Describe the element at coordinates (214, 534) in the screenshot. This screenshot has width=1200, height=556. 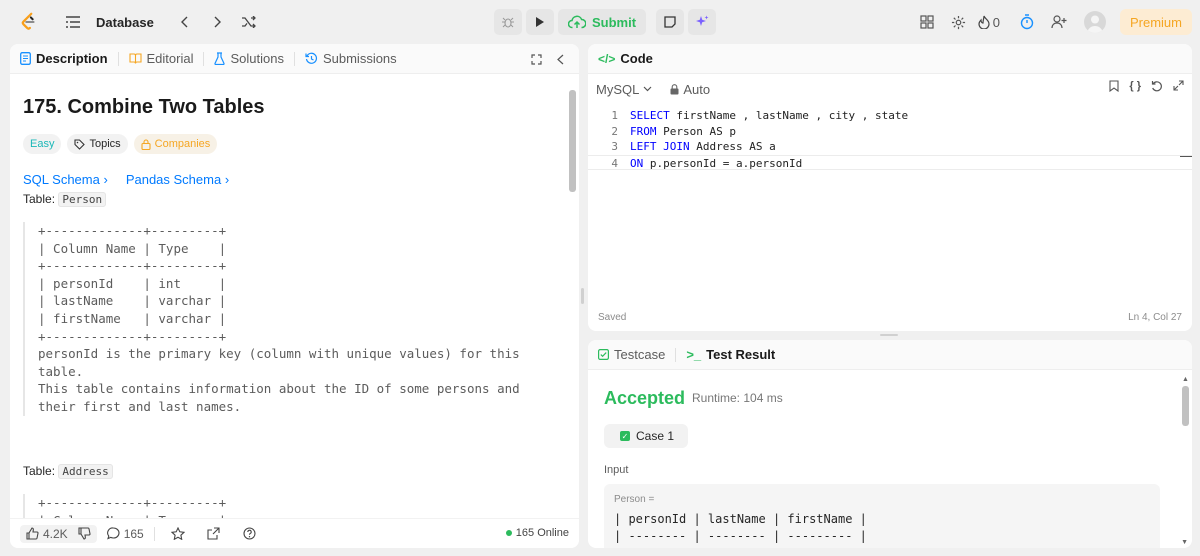
I see `share-icon` at that location.